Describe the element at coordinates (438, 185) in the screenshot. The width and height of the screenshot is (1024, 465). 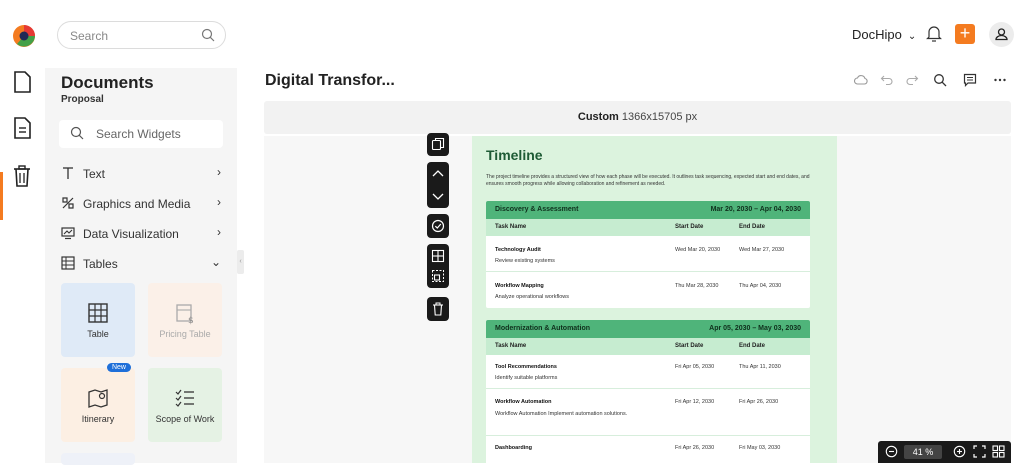
I see `move-section-buttons` at that location.